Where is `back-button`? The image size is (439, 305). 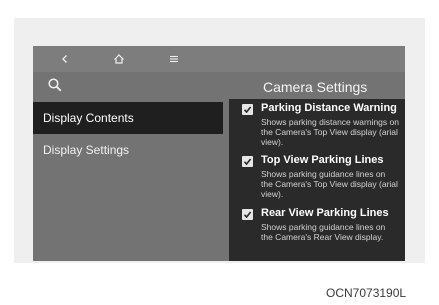 back-button is located at coordinates (65, 59).